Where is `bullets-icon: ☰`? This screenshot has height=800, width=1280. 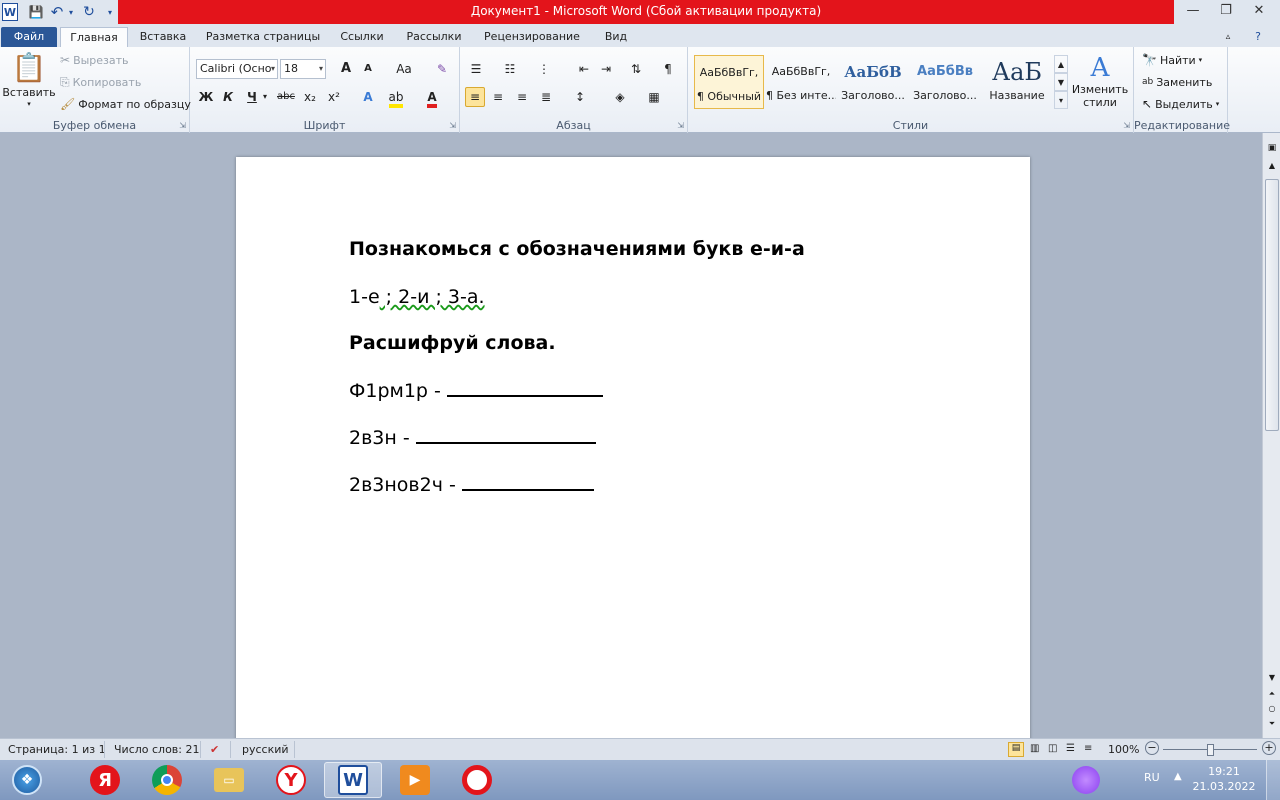
bullets-icon: ☰ is located at coordinates (476, 69).